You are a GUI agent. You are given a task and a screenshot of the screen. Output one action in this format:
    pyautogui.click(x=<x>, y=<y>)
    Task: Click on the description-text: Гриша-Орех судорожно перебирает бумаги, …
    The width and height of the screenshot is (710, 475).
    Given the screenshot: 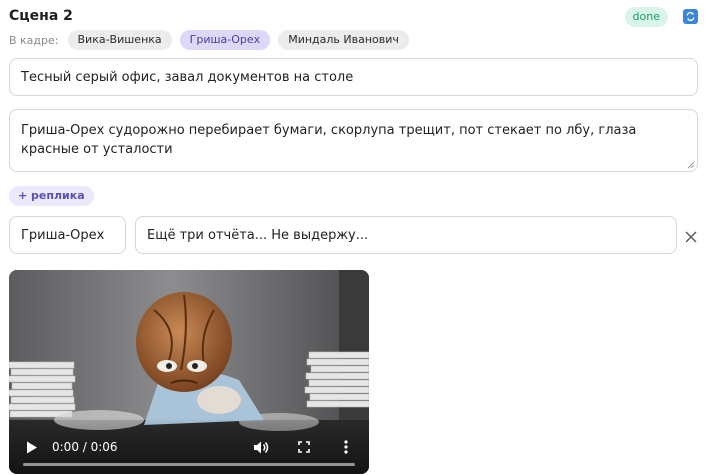 What is the action you would take?
    pyautogui.click(x=329, y=140)
    